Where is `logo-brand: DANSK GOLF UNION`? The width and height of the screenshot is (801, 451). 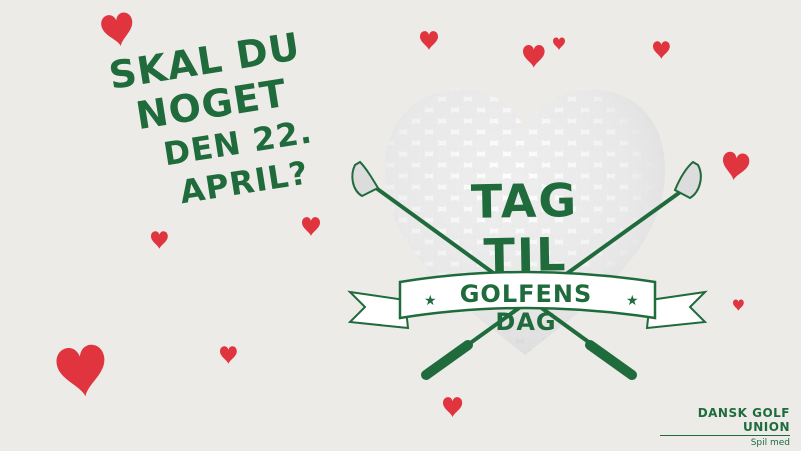 logo-brand: DANSK GOLF UNION is located at coordinates (725, 421).